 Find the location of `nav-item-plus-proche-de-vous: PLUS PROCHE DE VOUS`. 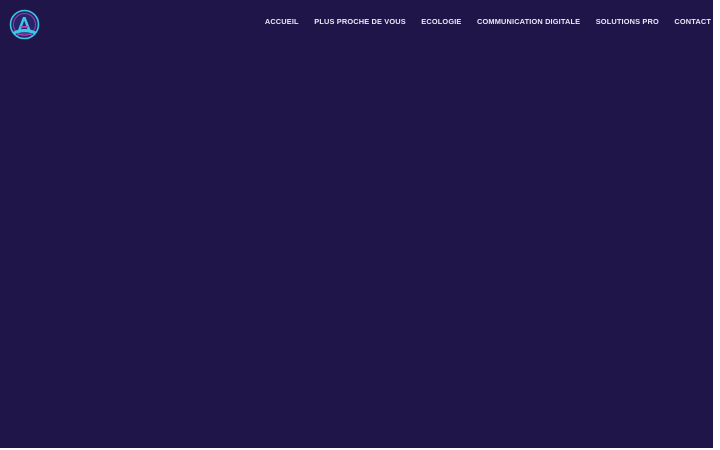

nav-item-plus-proche-de-vous: PLUS PROCHE DE VOUS is located at coordinates (360, 22).